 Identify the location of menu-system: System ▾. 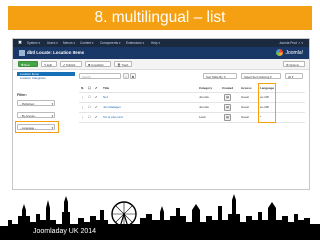
(33, 43).